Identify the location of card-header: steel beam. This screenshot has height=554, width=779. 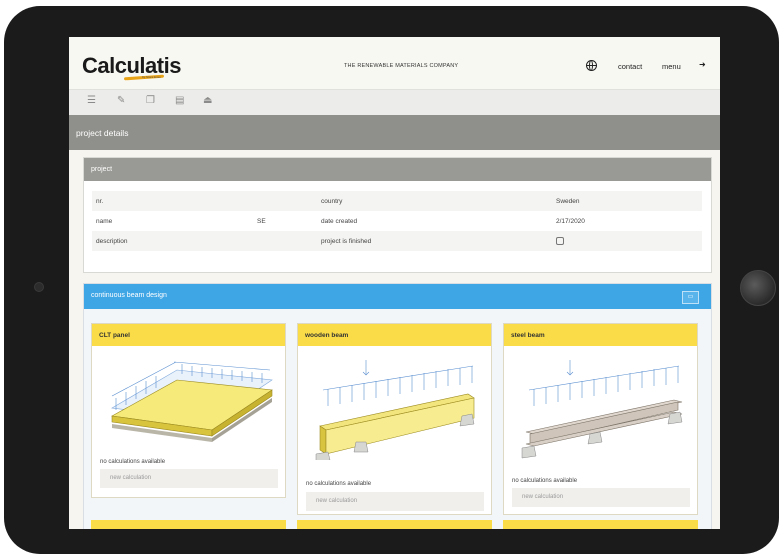
(600, 335).